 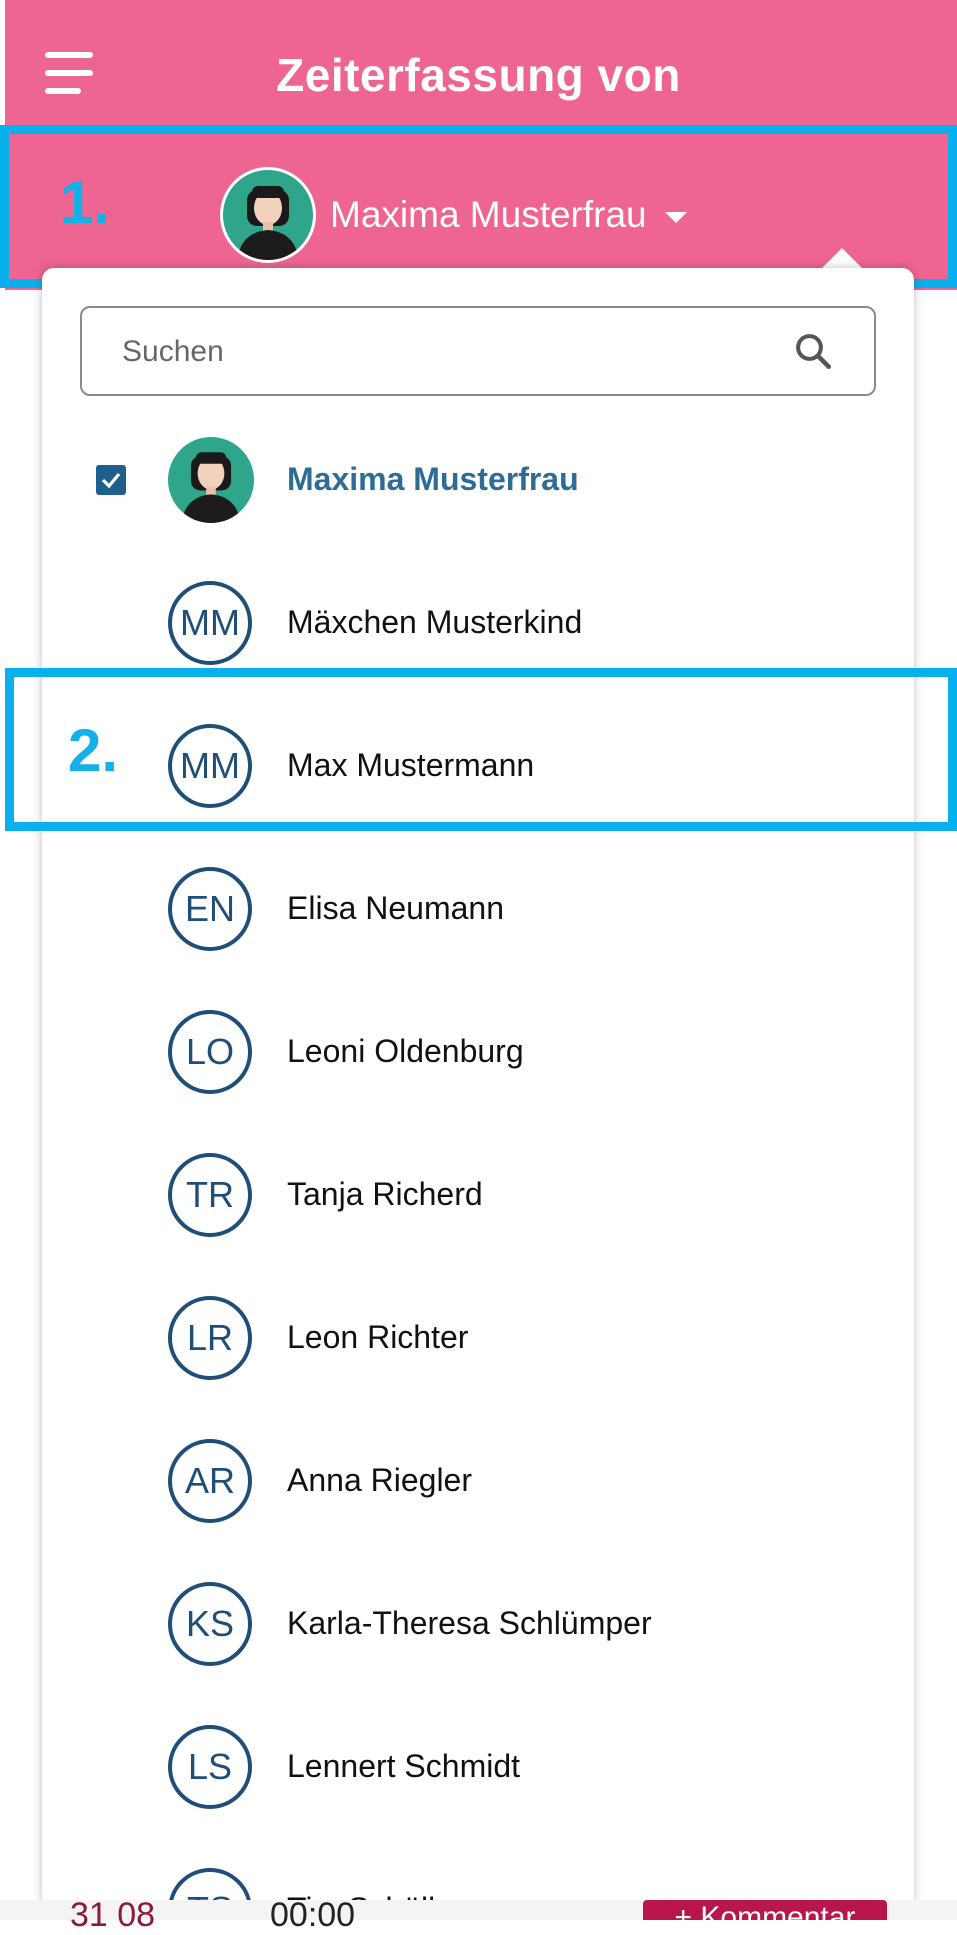 I want to click on initials-avatar: LS, so click(x=210, y=1766).